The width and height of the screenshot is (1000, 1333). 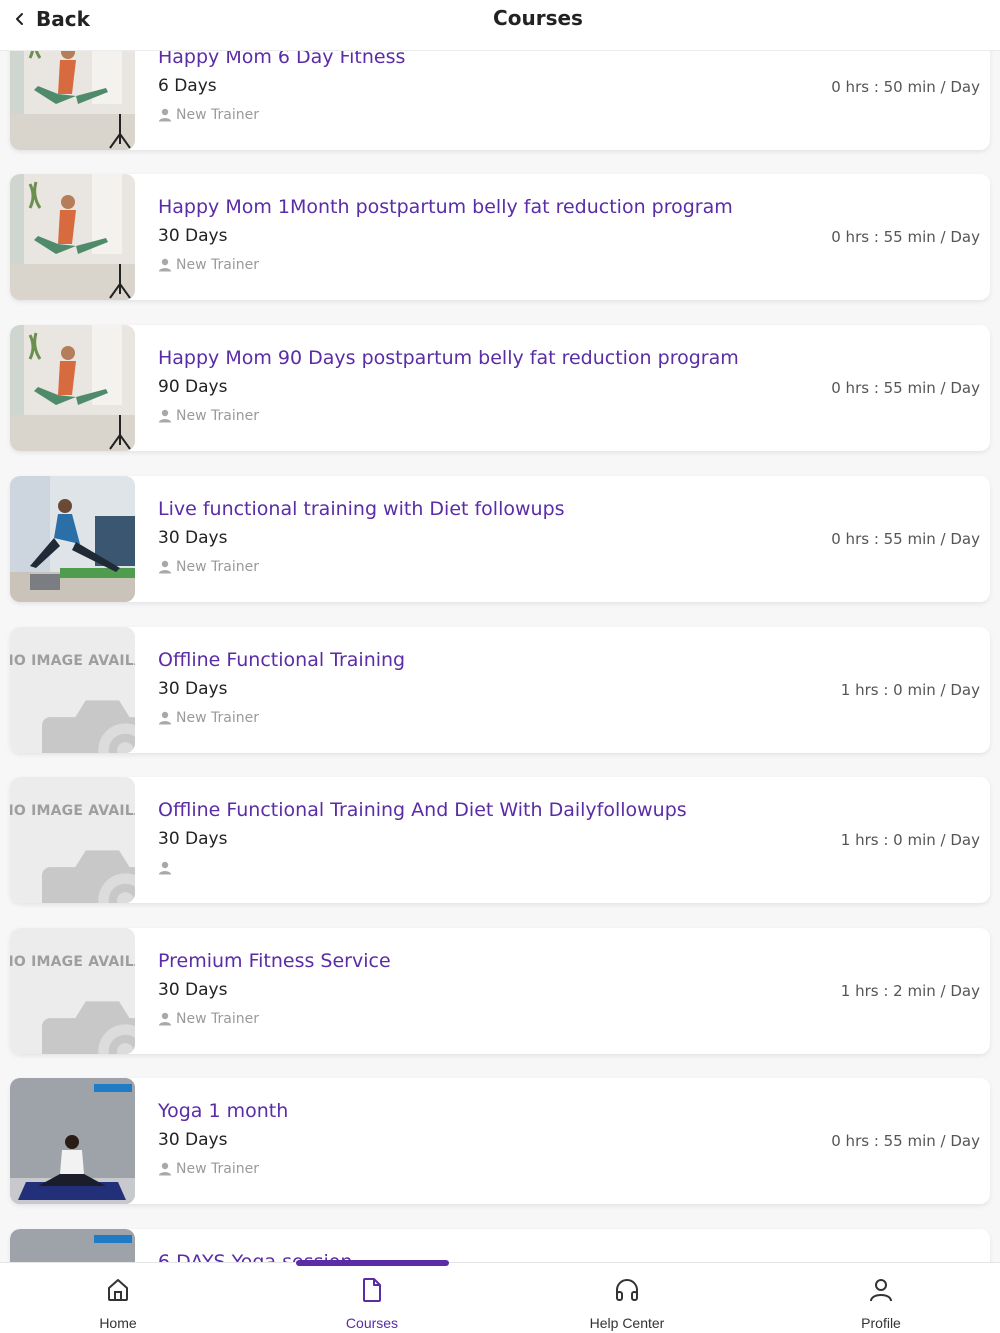 What do you see at coordinates (627, 1290) in the screenshot?
I see `headphones-icon` at bounding box center [627, 1290].